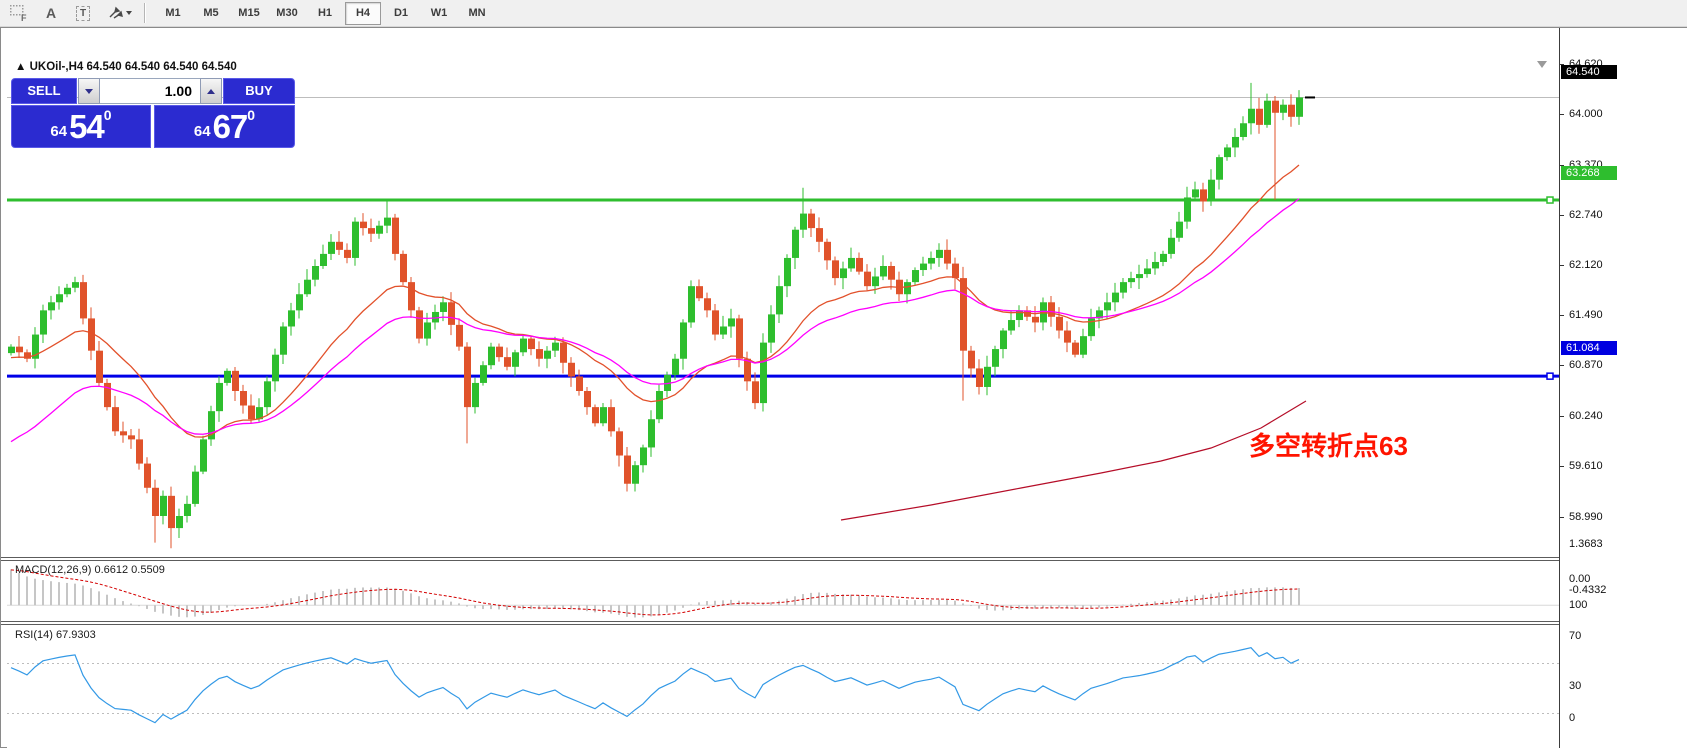  What do you see at coordinates (1586, 114) in the screenshot?
I see `price-axis-label: 64.000` at bounding box center [1586, 114].